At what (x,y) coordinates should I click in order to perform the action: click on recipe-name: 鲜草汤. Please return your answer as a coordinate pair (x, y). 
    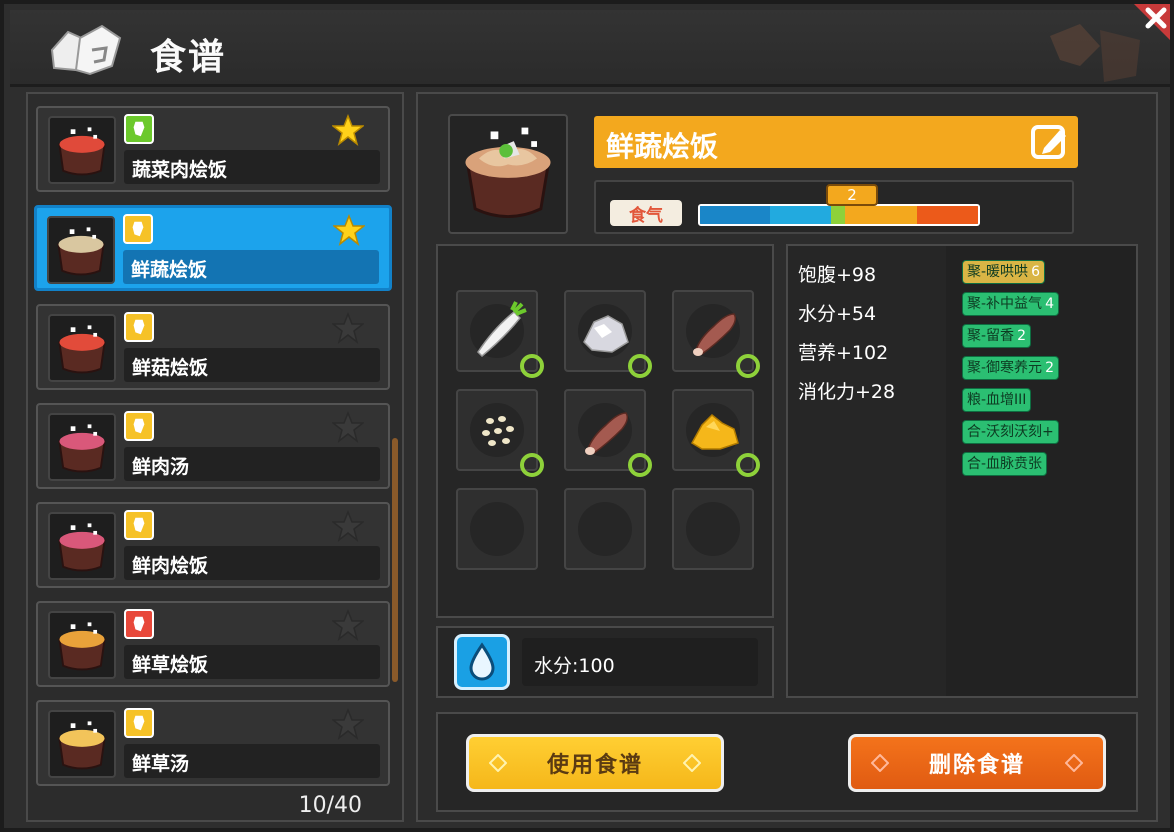
    Looking at the image, I should click on (161, 764).